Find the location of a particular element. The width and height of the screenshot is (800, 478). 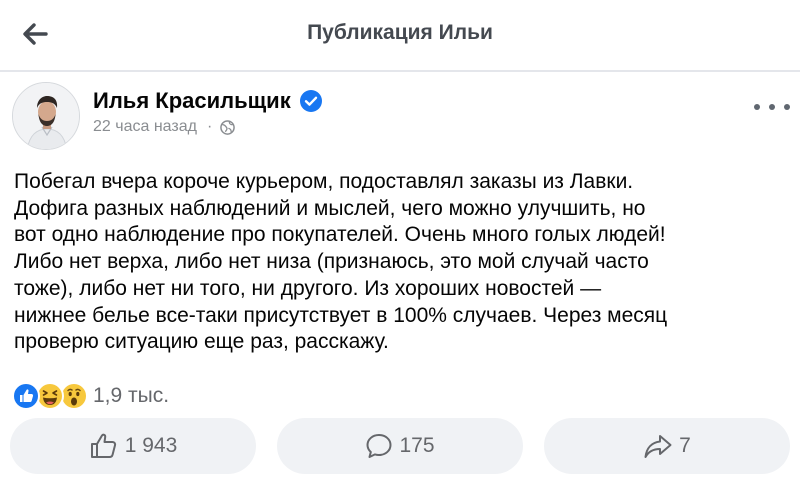

share-button: 7 is located at coordinates (667, 446).